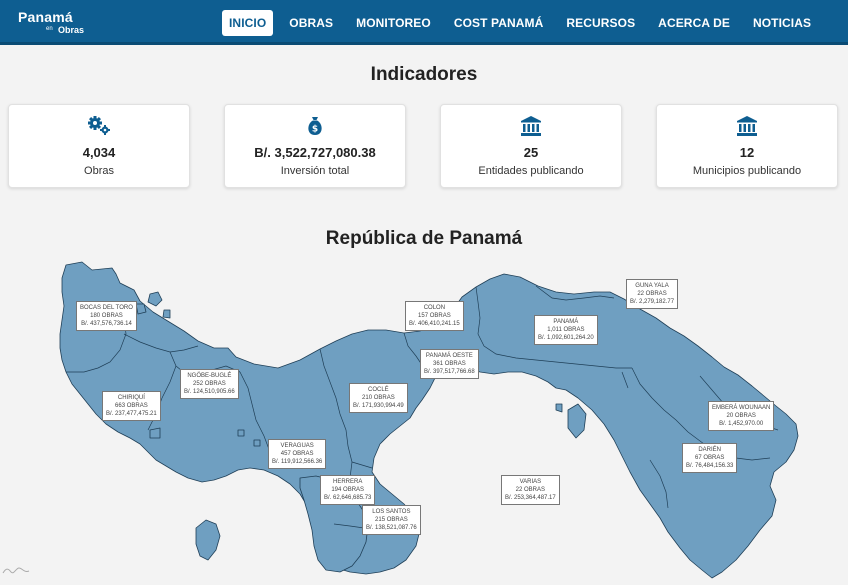 The height and width of the screenshot is (585, 848). What do you see at coordinates (45, 17) in the screenshot?
I see `logo-text-1: Panamá` at bounding box center [45, 17].